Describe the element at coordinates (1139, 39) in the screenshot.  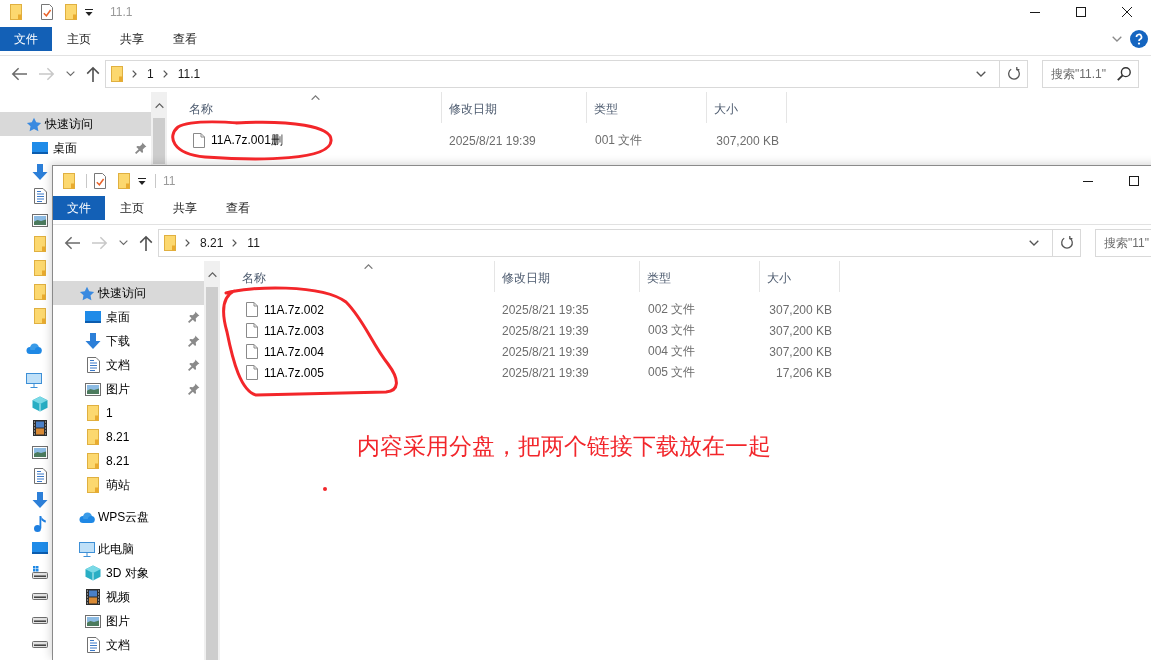
I see `help-icon` at that location.